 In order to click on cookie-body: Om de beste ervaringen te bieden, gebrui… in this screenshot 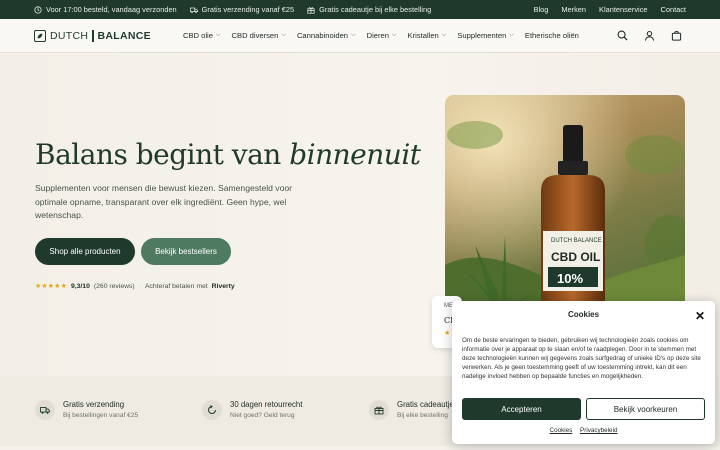, I will do `click(581, 358)`.